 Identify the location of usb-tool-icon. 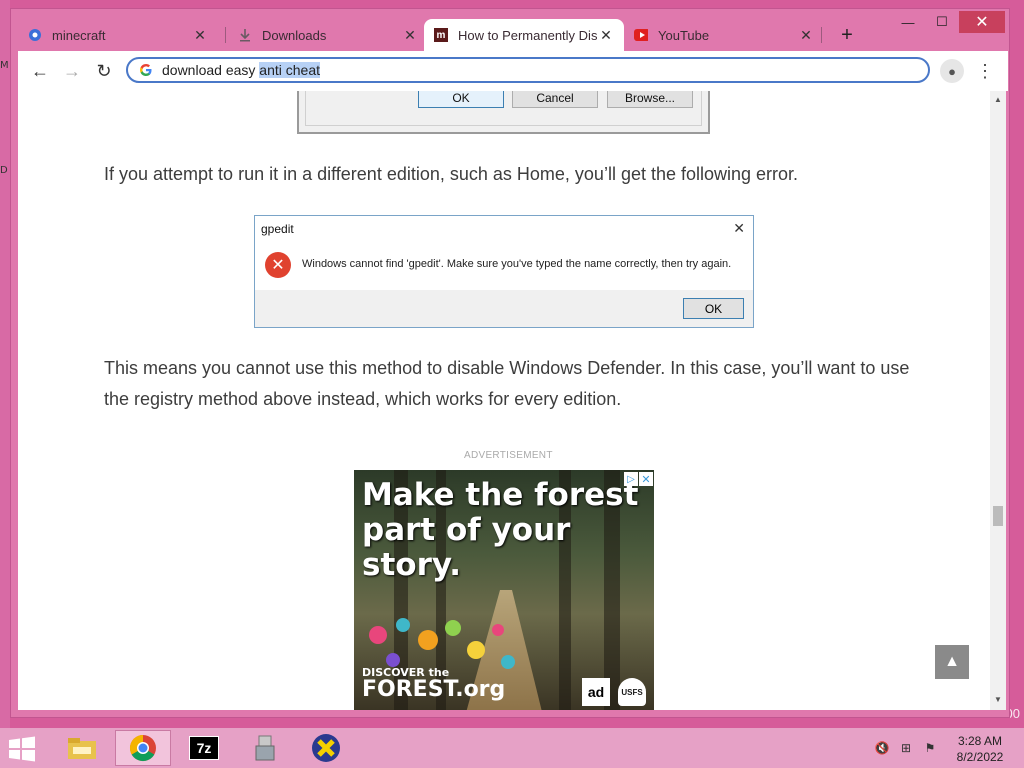
(265, 748).